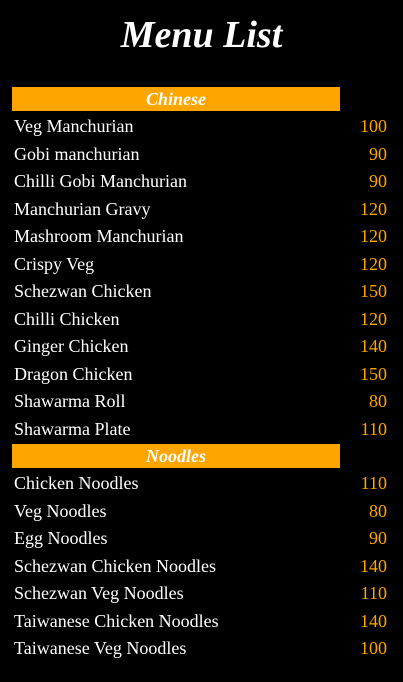 The width and height of the screenshot is (403, 682). Describe the element at coordinates (201, 35) in the screenshot. I see `page-title: Menu List` at that location.